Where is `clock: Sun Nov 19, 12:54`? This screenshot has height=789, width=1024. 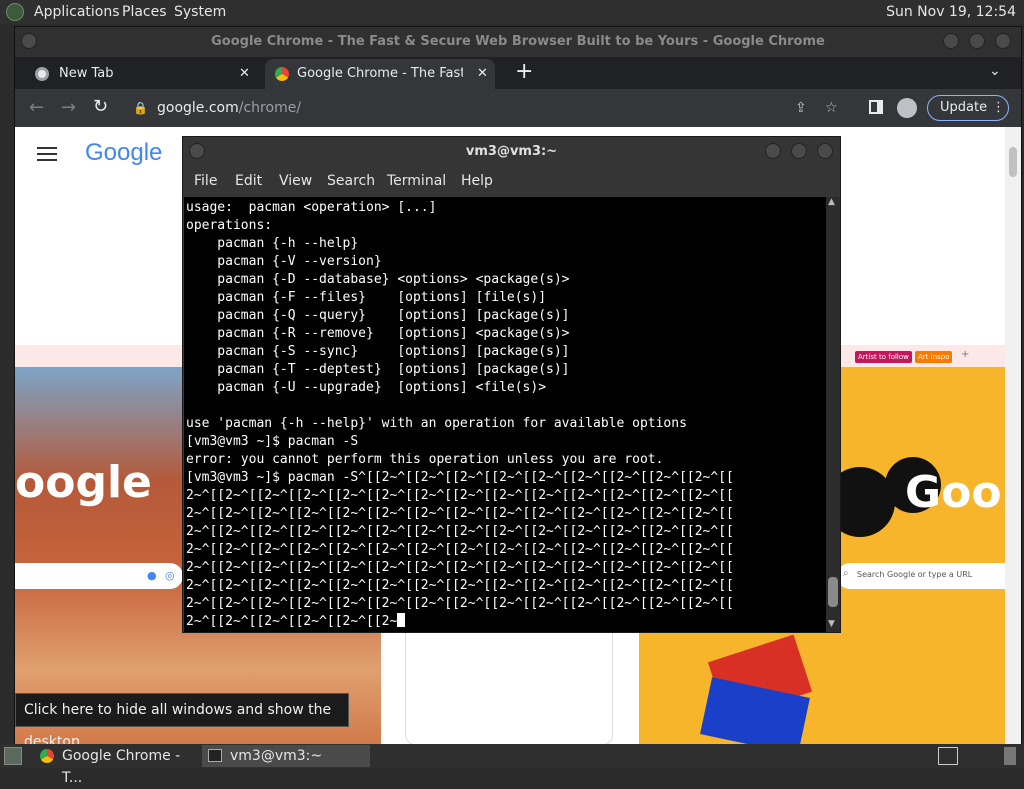 clock: Sun Nov 19, 12:54 is located at coordinates (951, 12).